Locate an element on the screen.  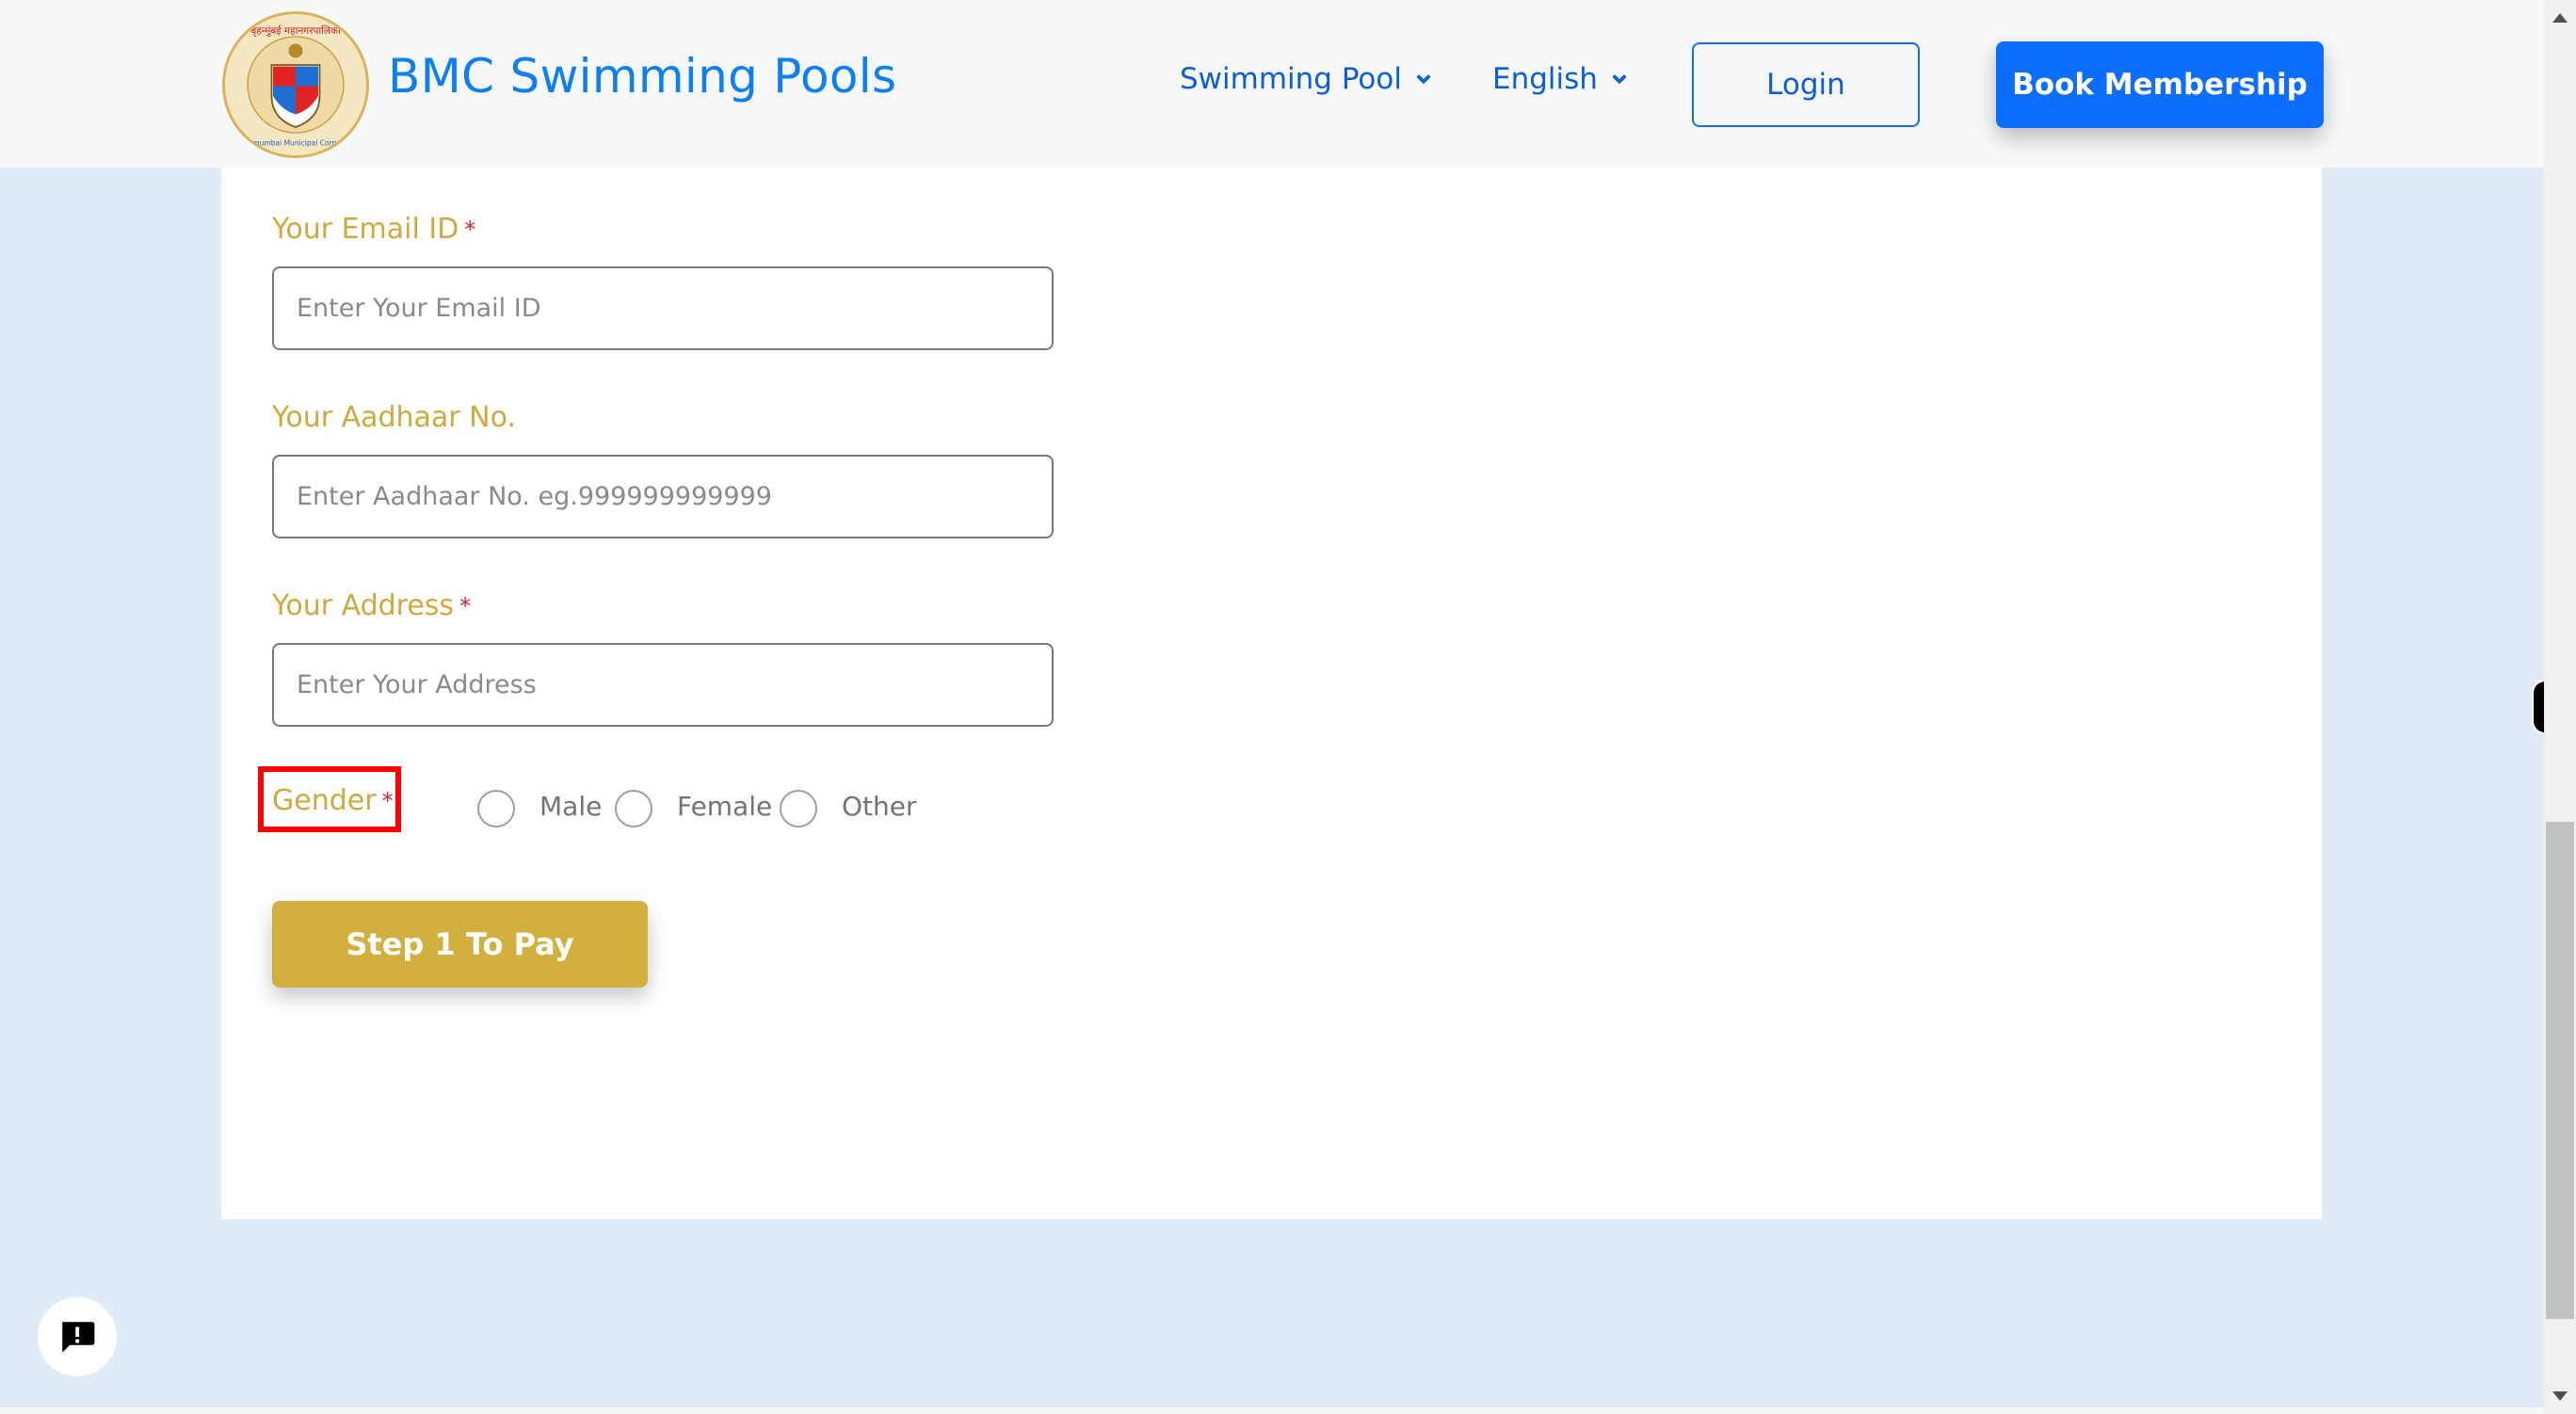
arrow-up-icon is located at coordinates (2560, 18).